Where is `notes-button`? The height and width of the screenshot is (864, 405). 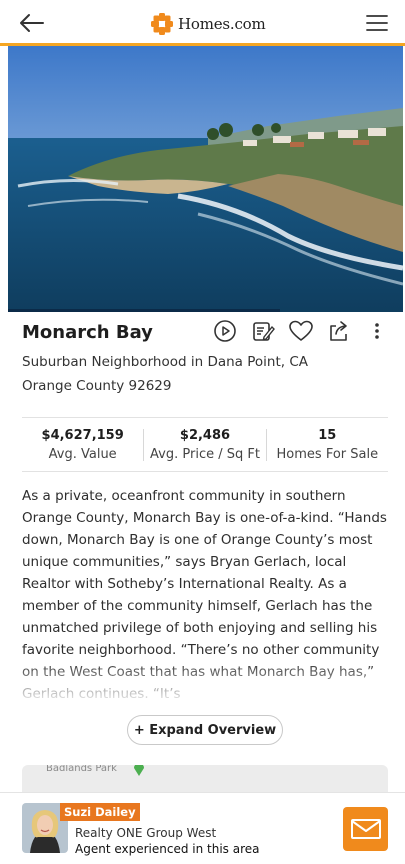 notes-button is located at coordinates (263, 331).